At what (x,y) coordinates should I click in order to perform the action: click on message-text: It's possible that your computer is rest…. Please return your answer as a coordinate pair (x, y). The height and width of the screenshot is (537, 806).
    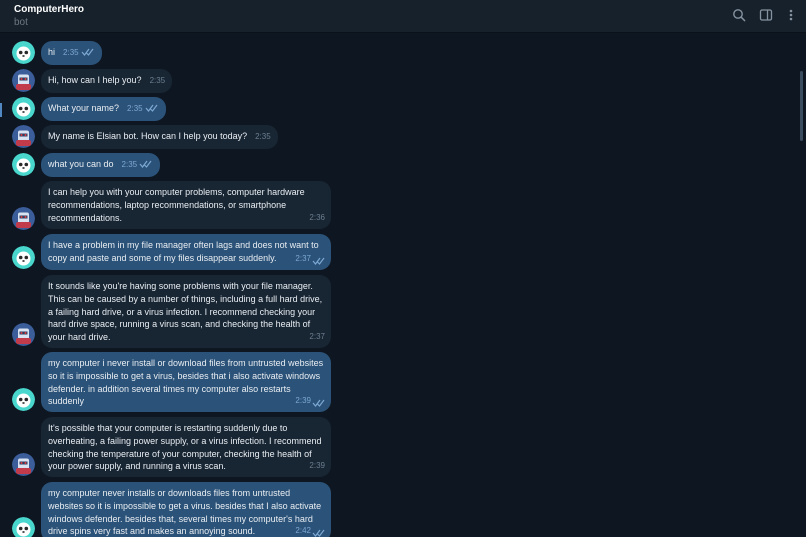
    Looking at the image, I should click on (185, 447).